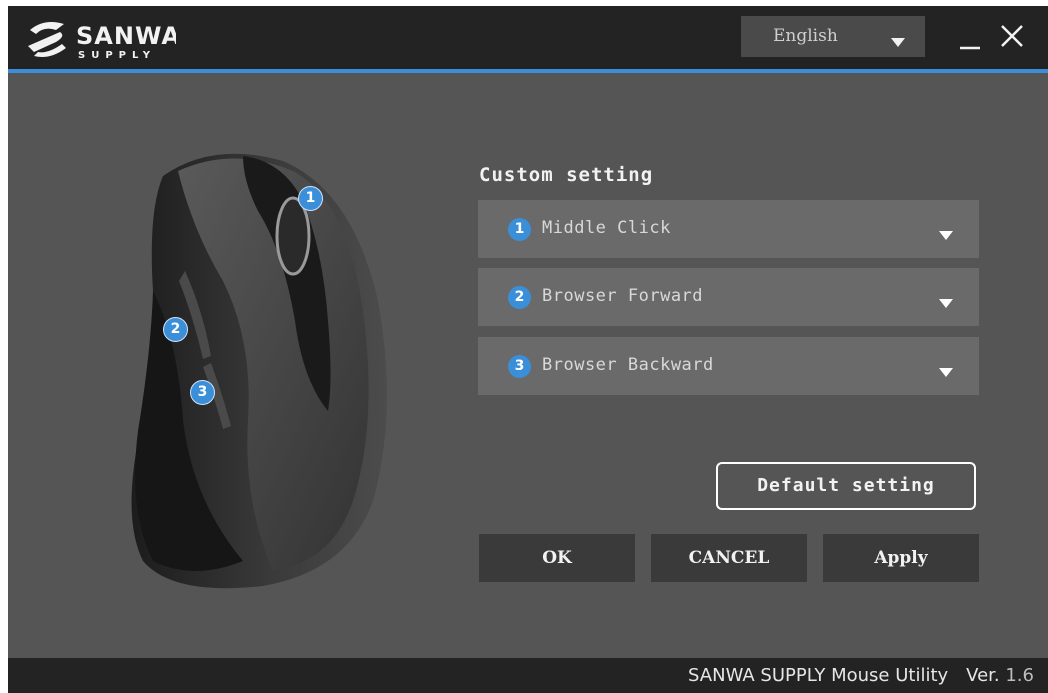  I want to click on default-setting-button: Default setting, so click(846, 486).